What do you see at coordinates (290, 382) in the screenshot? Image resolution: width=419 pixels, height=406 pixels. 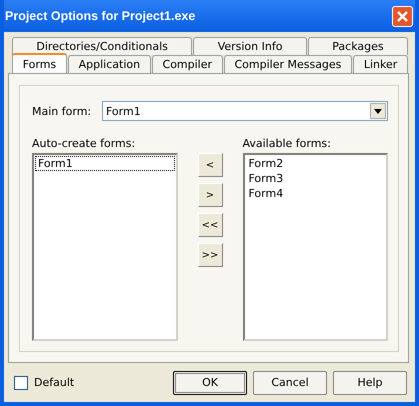 I see `dialog-button: Cancel` at bounding box center [290, 382].